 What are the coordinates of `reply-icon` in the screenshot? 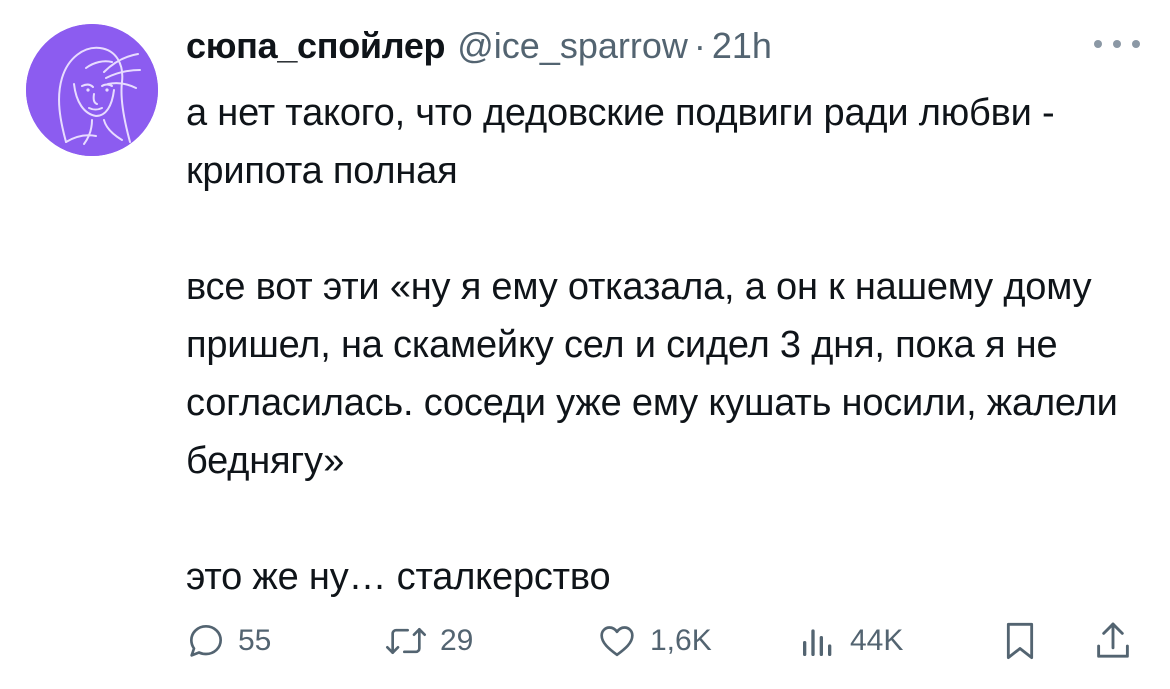 It's located at (206, 641).